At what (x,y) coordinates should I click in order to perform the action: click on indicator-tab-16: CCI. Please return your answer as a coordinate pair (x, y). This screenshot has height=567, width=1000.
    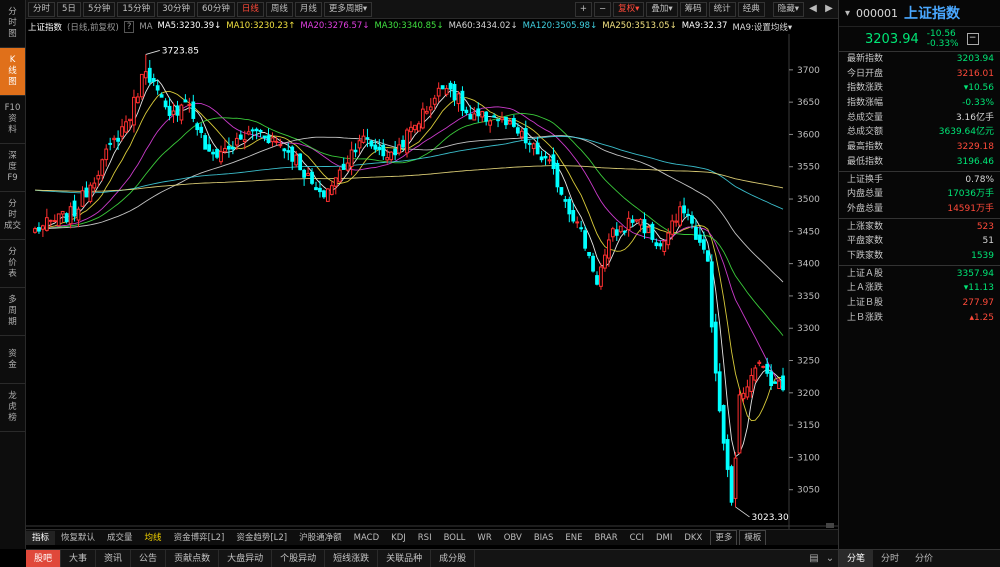
    Looking at the image, I should click on (637, 538).